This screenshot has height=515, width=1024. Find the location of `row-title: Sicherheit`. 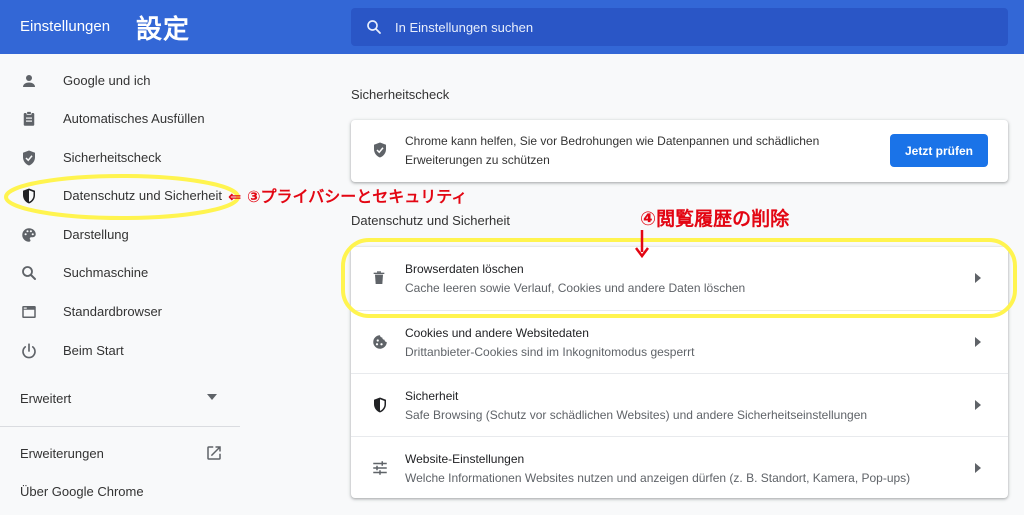

row-title: Sicherheit is located at coordinates (432, 396).